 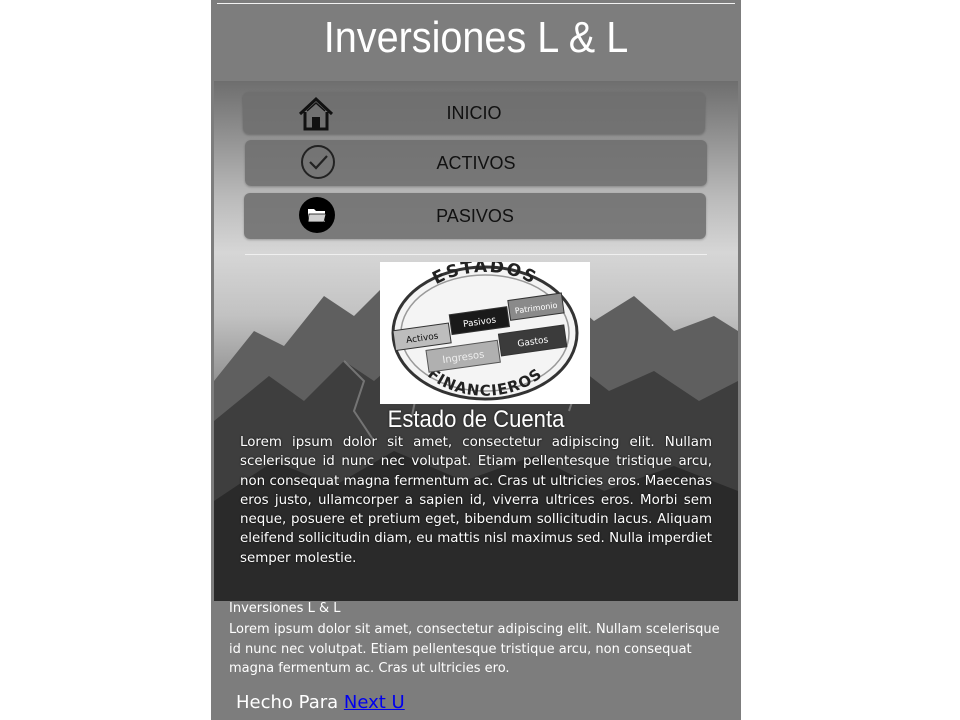 I want to click on nav-item-pasivos: PASIVOS, so click(x=475, y=216).